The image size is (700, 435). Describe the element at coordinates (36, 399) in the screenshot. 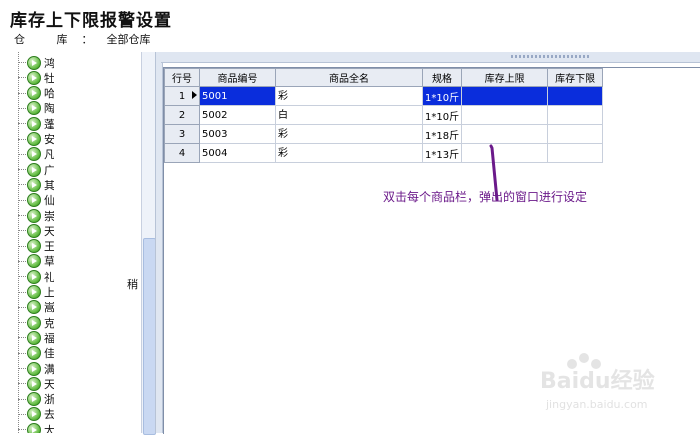

I see `tree-item: 浙` at that location.